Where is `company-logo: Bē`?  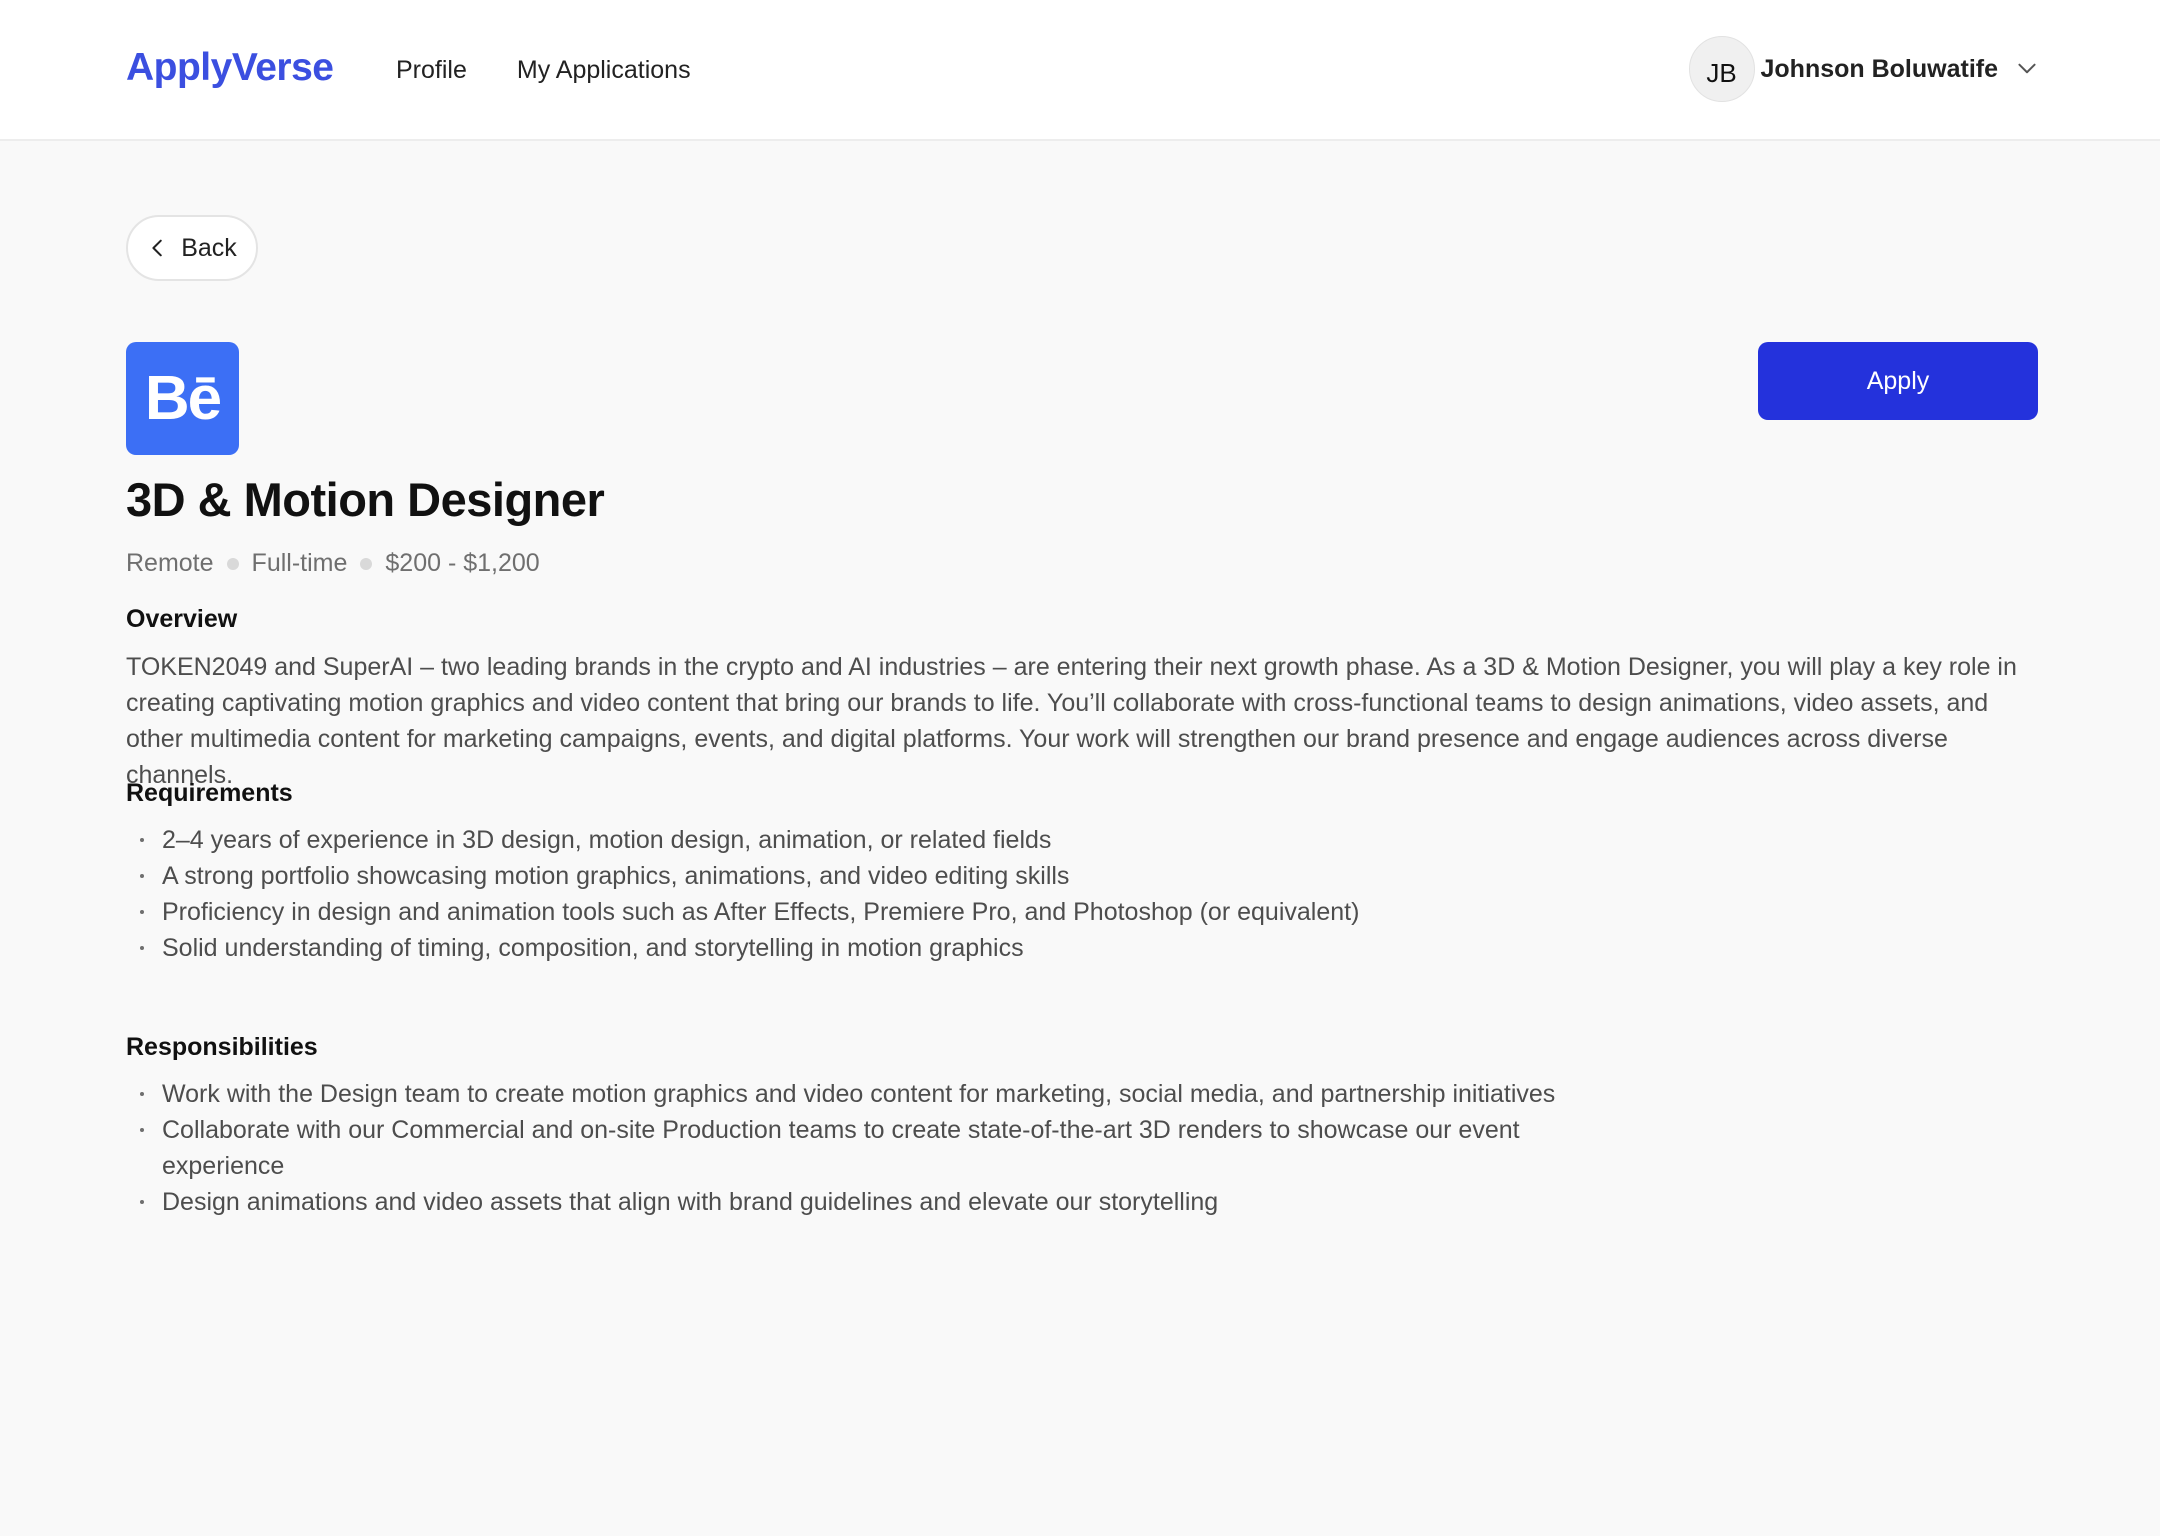
company-logo: Bē is located at coordinates (182, 398).